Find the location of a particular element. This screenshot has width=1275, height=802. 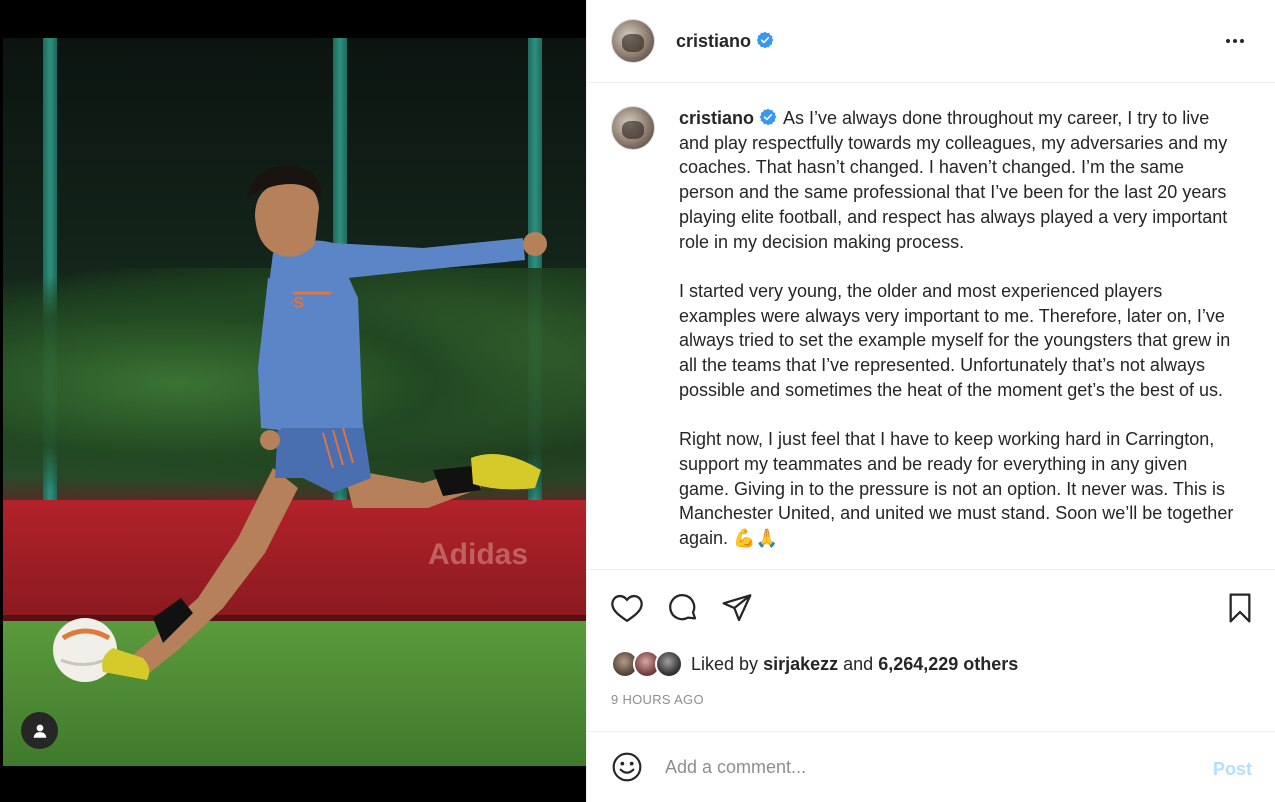

more-options-button is located at coordinates (1235, 41).